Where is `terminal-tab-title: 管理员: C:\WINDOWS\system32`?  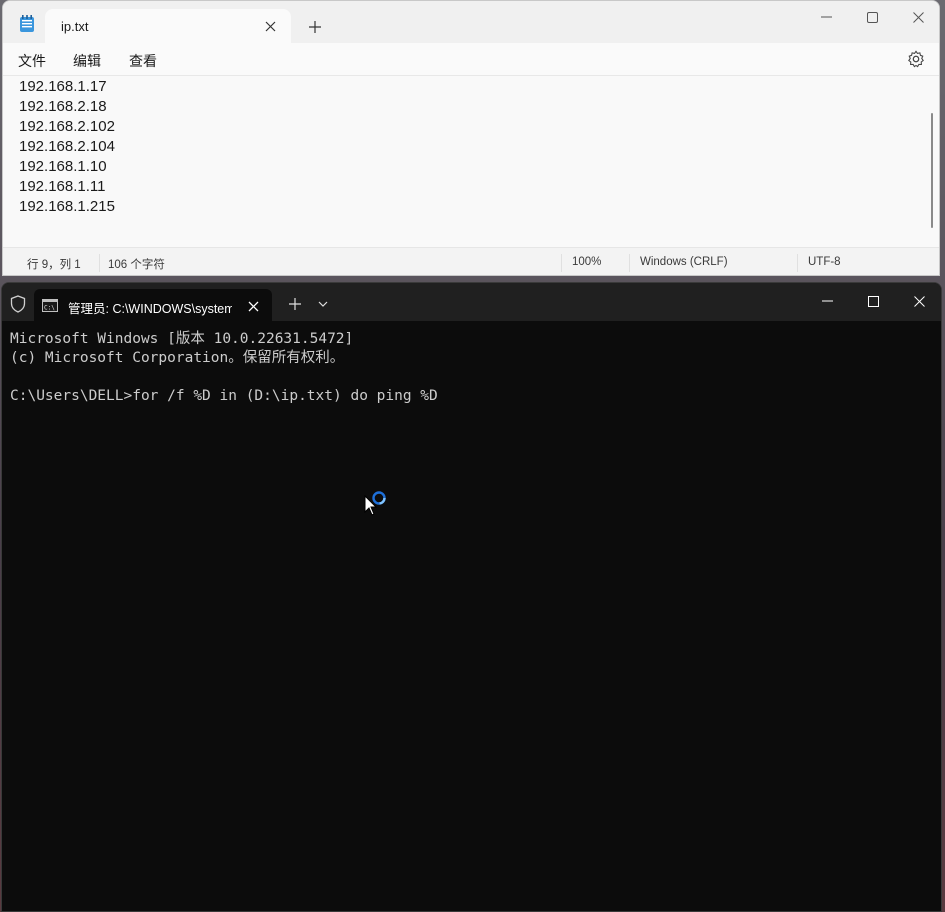
terminal-tab-title: 管理员: C:\WINDOWS\system32 is located at coordinates (150, 309).